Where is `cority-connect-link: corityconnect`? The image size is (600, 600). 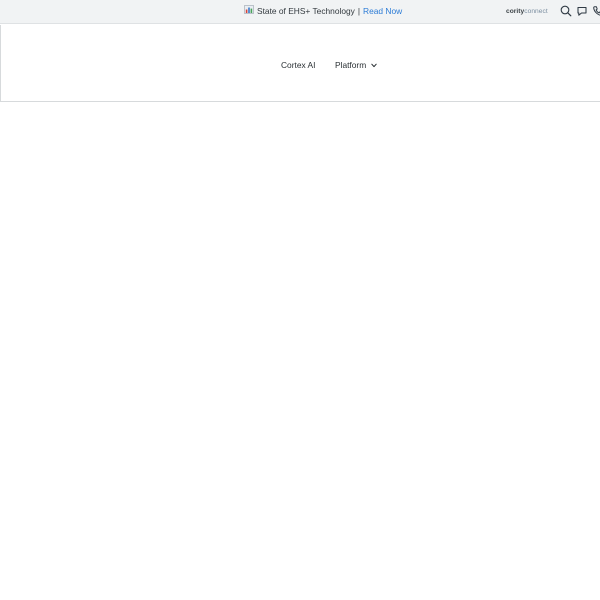
cority-connect-link: corityconnect is located at coordinates (527, 11).